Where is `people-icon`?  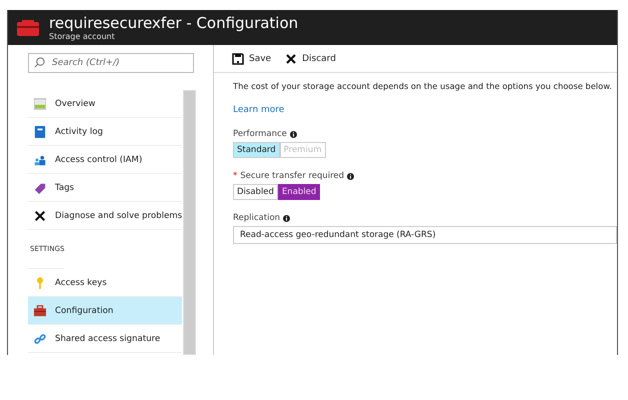
people-icon is located at coordinates (40, 160).